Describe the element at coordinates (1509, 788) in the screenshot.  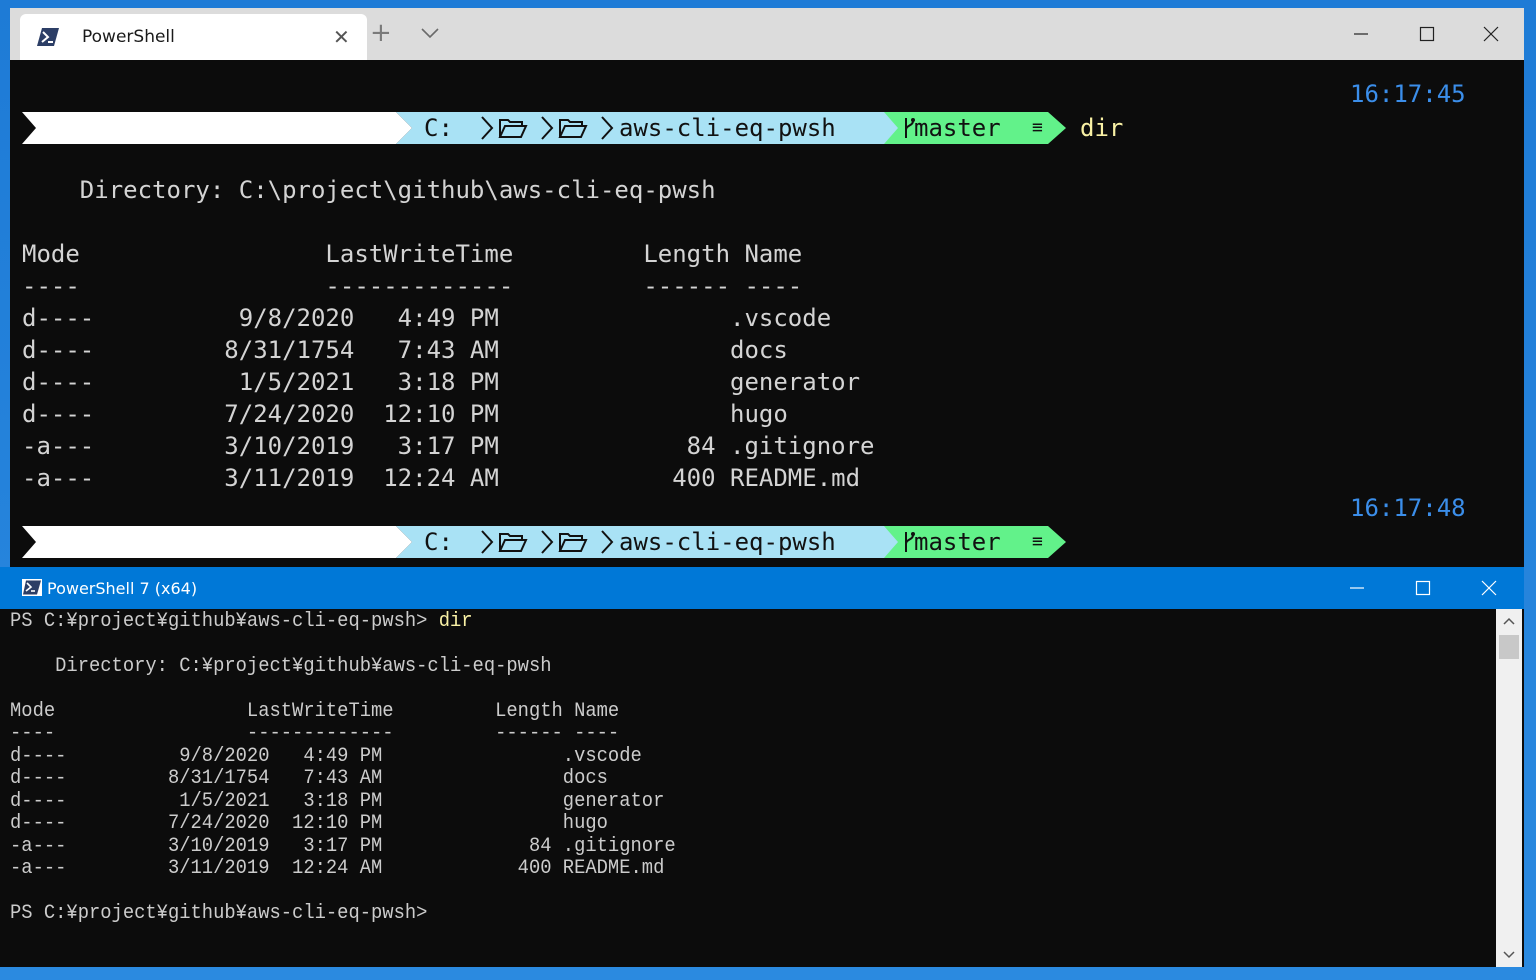
I see `vertical-scrollbar` at that location.